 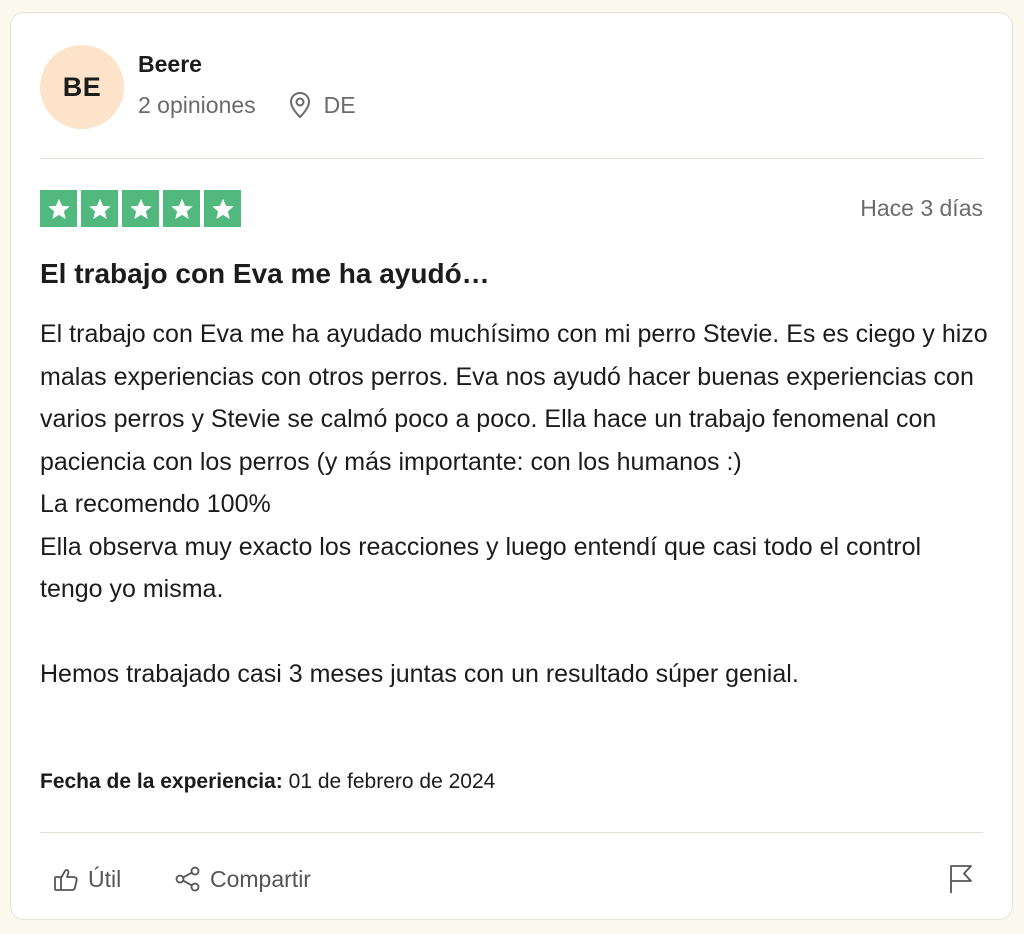 What do you see at coordinates (299, 105) in the screenshot?
I see `location-pin-icon` at bounding box center [299, 105].